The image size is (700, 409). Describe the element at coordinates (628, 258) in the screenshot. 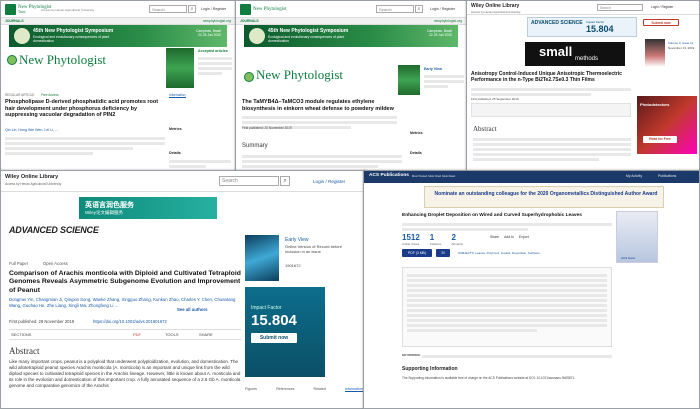

I see `toc-label: ACS Nano` at that location.